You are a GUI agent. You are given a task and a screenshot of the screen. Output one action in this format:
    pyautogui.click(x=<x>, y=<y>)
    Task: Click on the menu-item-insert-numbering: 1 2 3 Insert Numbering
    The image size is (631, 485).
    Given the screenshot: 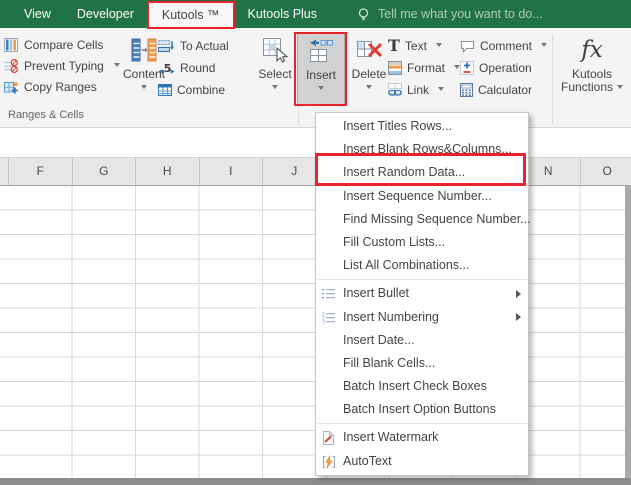 What is the action you would take?
    pyautogui.click(x=422, y=317)
    